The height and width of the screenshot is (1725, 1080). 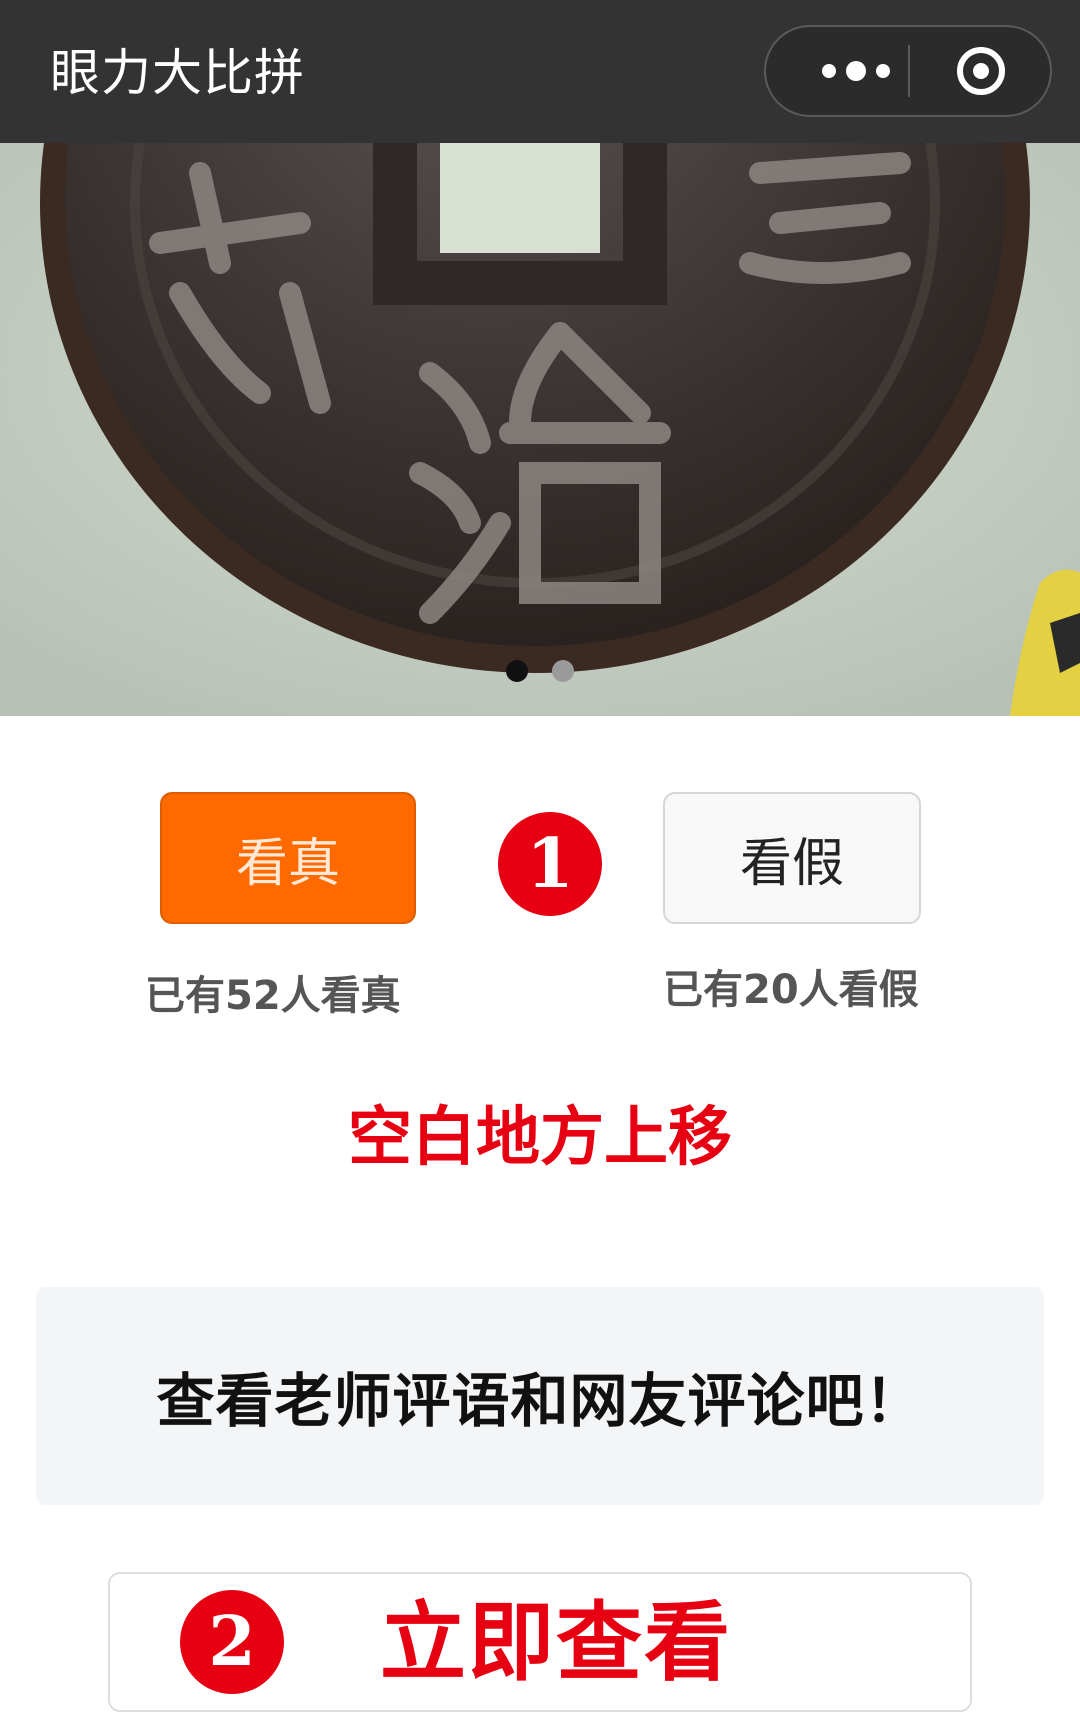 I want to click on true-vote-count: 已有52人看真, so click(x=273, y=996).